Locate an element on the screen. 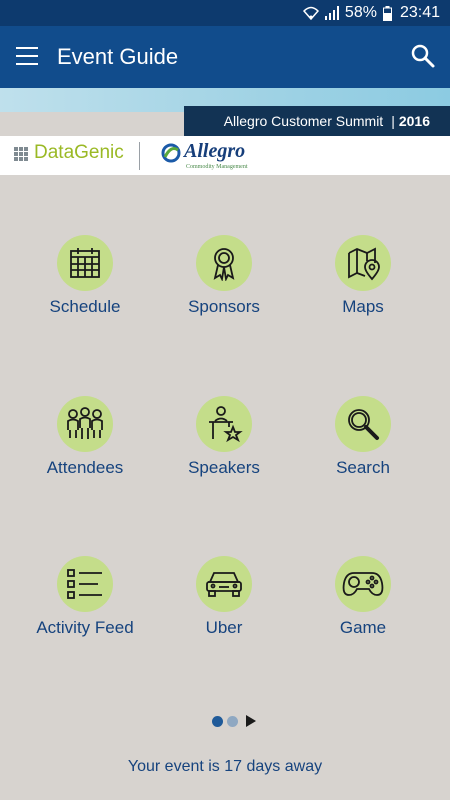  page-indicator is located at coordinates (234, 721).